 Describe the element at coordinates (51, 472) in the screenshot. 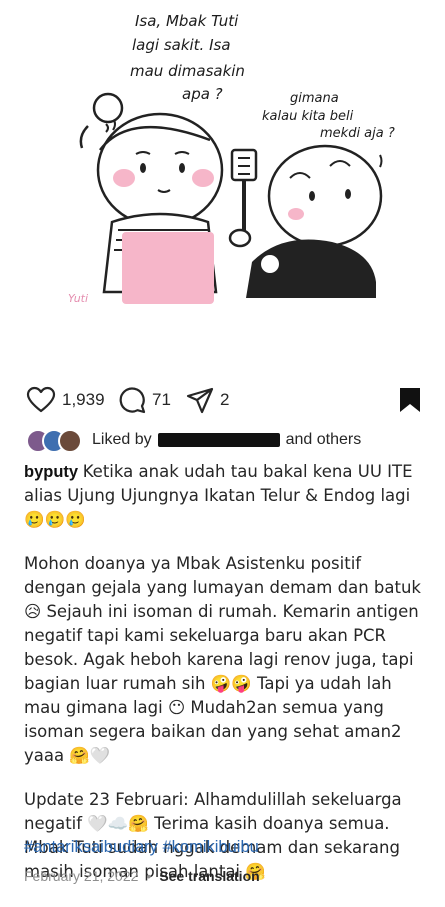

I see `caption-username: byputy` at that location.